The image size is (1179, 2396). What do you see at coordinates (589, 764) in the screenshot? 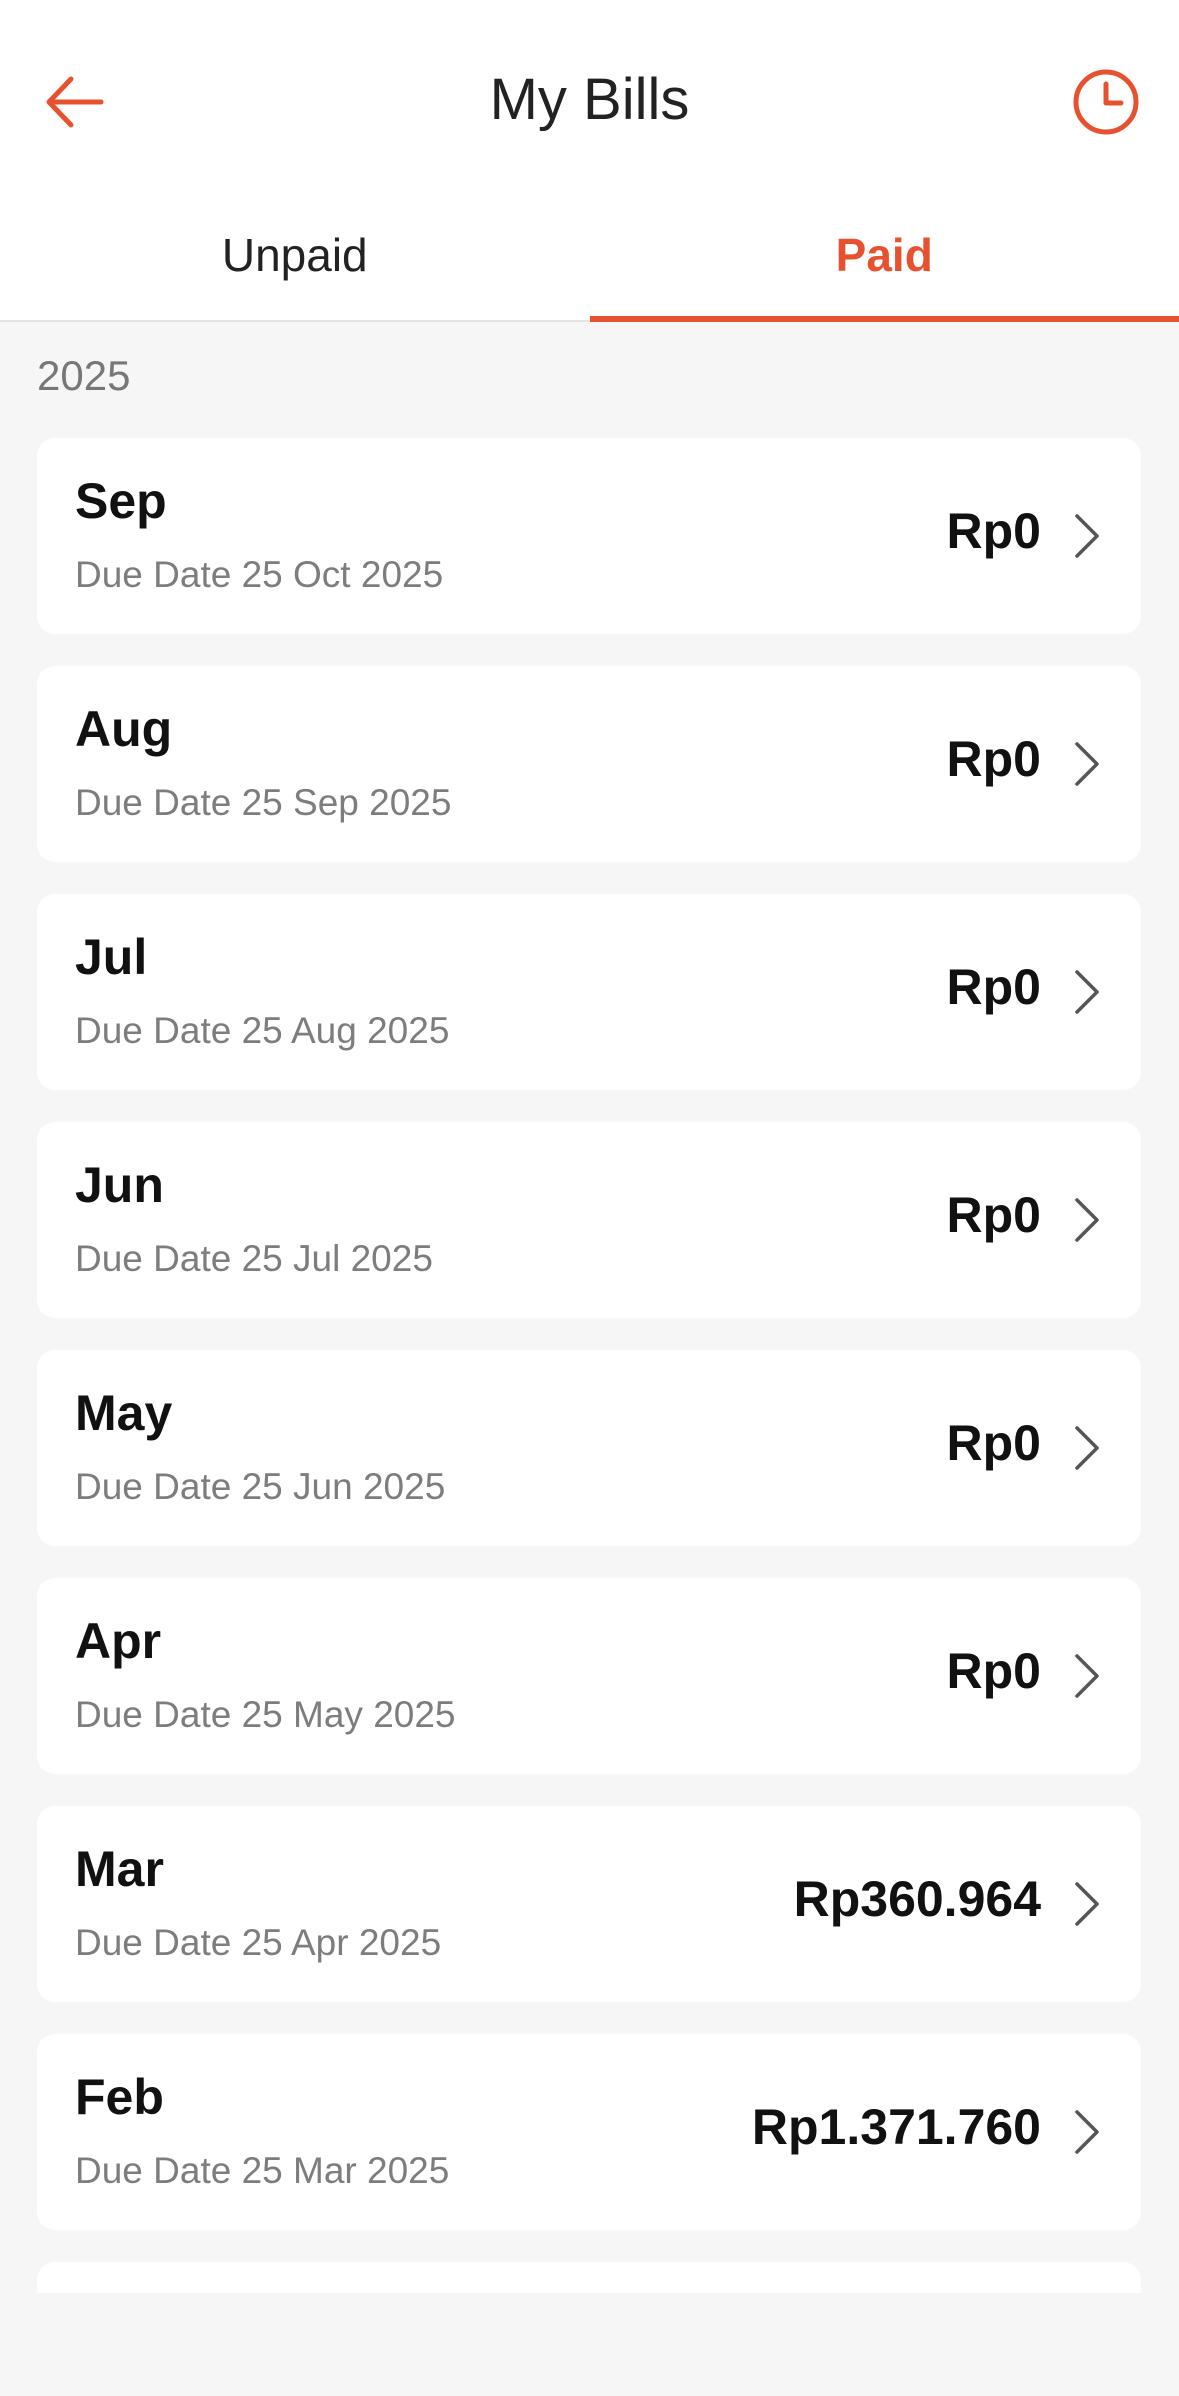
I see `bill-card-aug: Aug Due Date 25 Sep 2025 Rp0` at bounding box center [589, 764].